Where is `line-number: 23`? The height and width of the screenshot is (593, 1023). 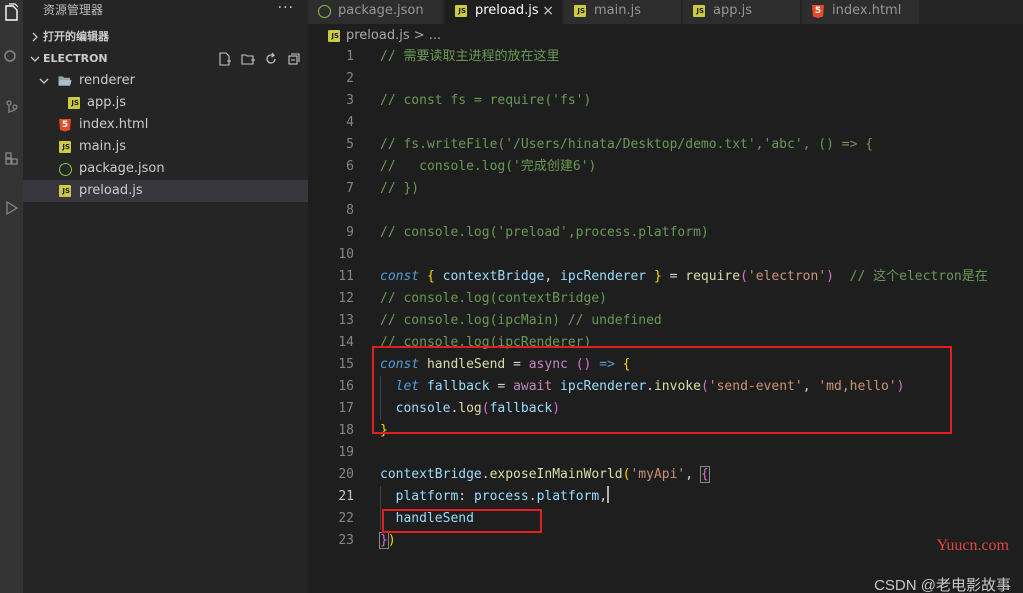
line-number: 23 is located at coordinates (346, 540).